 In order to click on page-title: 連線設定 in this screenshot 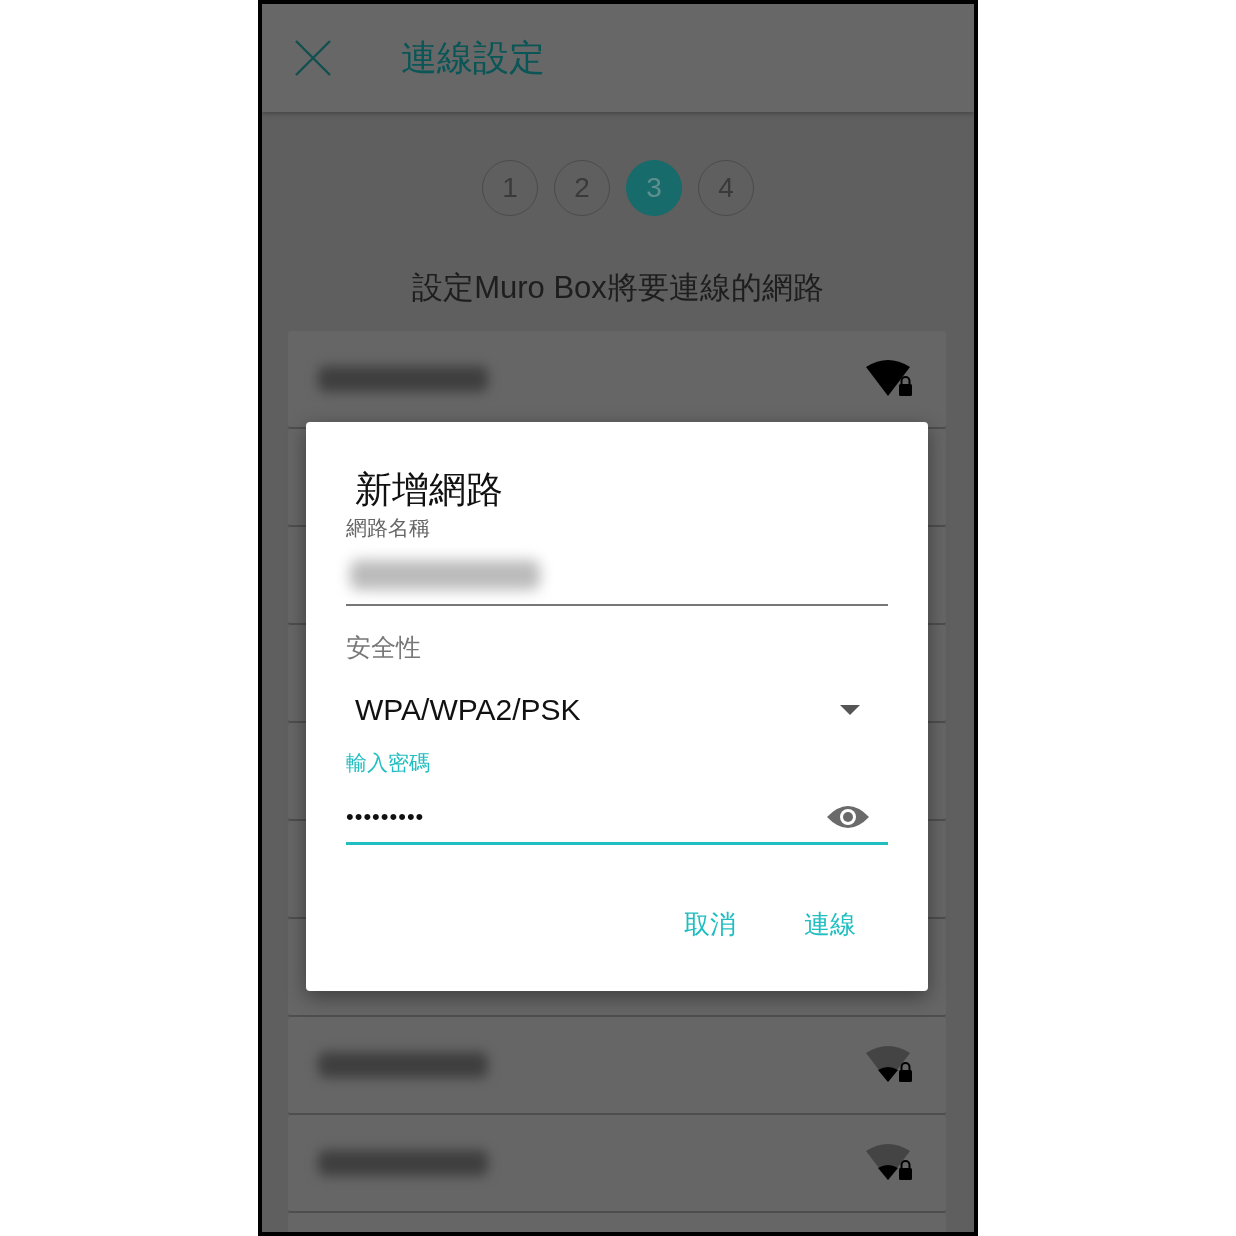, I will do `click(473, 57)`.